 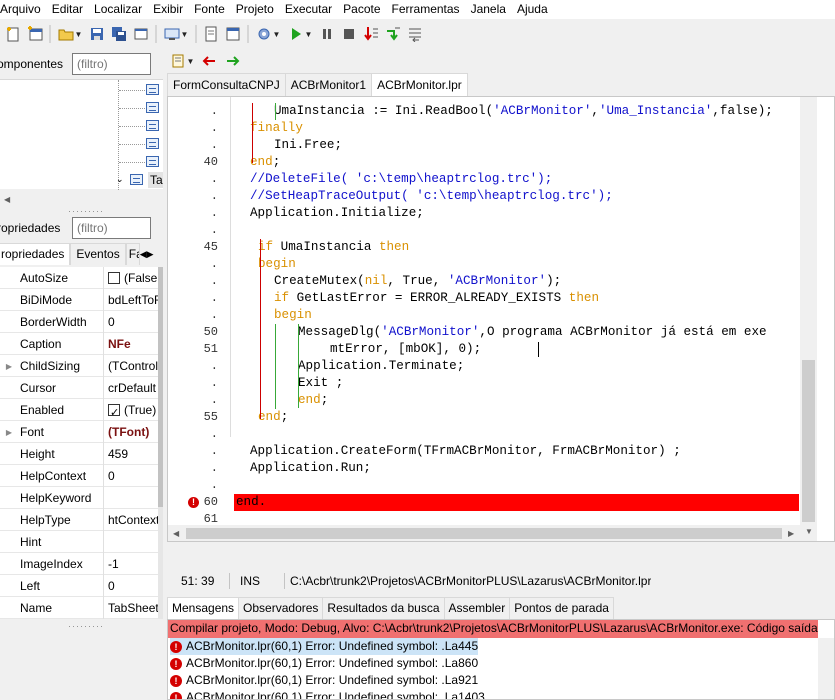 What do you see at coordinates (79, 388) in the screenshot?
I see `property-row: Cursor crDefault` at bounding box center [79, 388].